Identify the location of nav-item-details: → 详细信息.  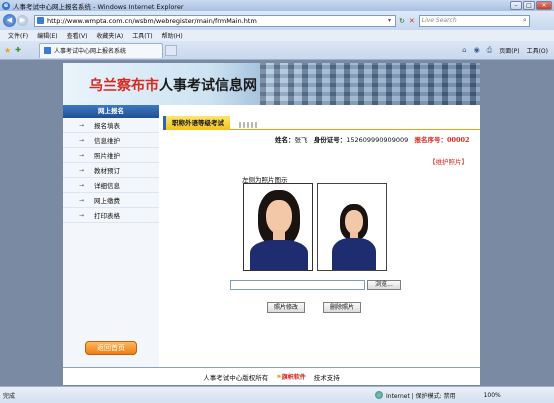
(111, 185).